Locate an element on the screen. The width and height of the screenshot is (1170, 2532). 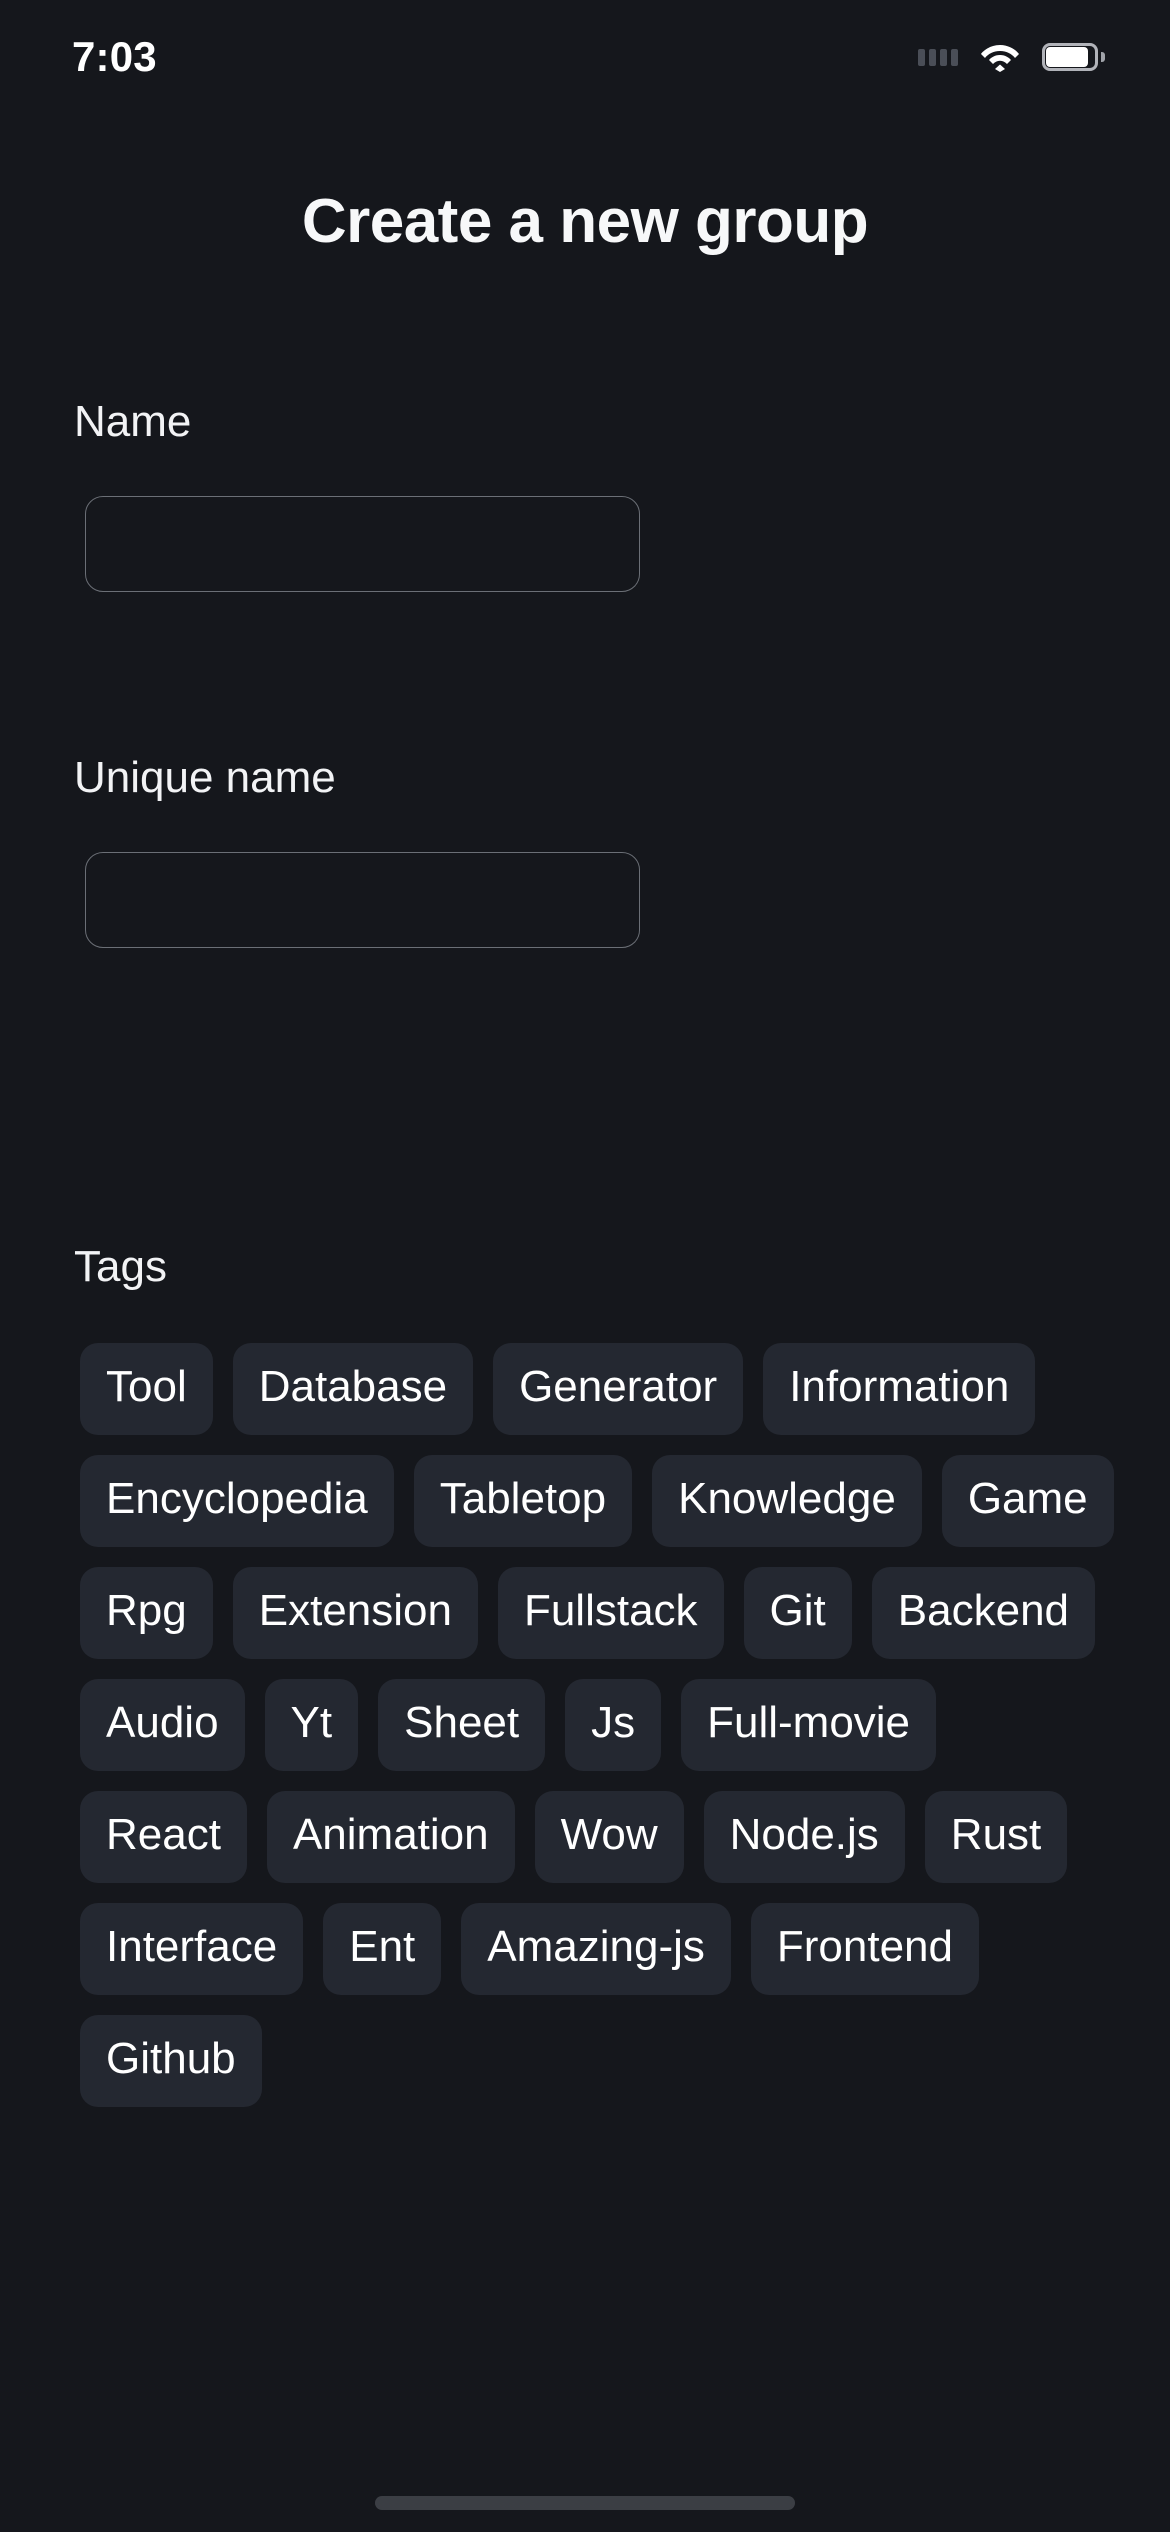
tag-chip: Knowledge is located at coordinates (787, 1501).